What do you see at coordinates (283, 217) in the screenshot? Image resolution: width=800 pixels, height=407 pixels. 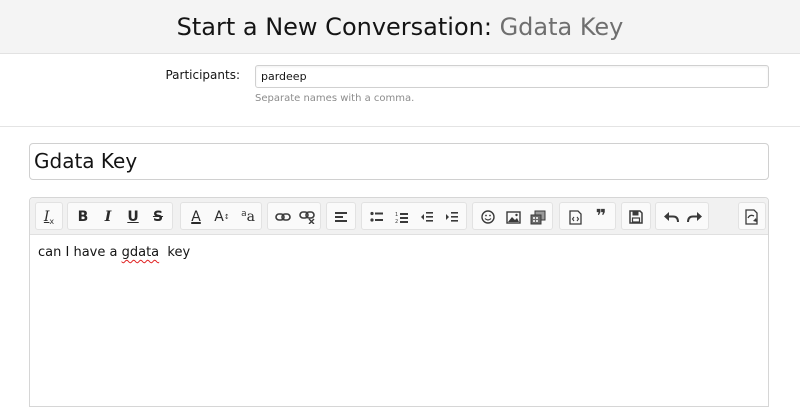 I see `link-icon` at bounding box center [283, 217].